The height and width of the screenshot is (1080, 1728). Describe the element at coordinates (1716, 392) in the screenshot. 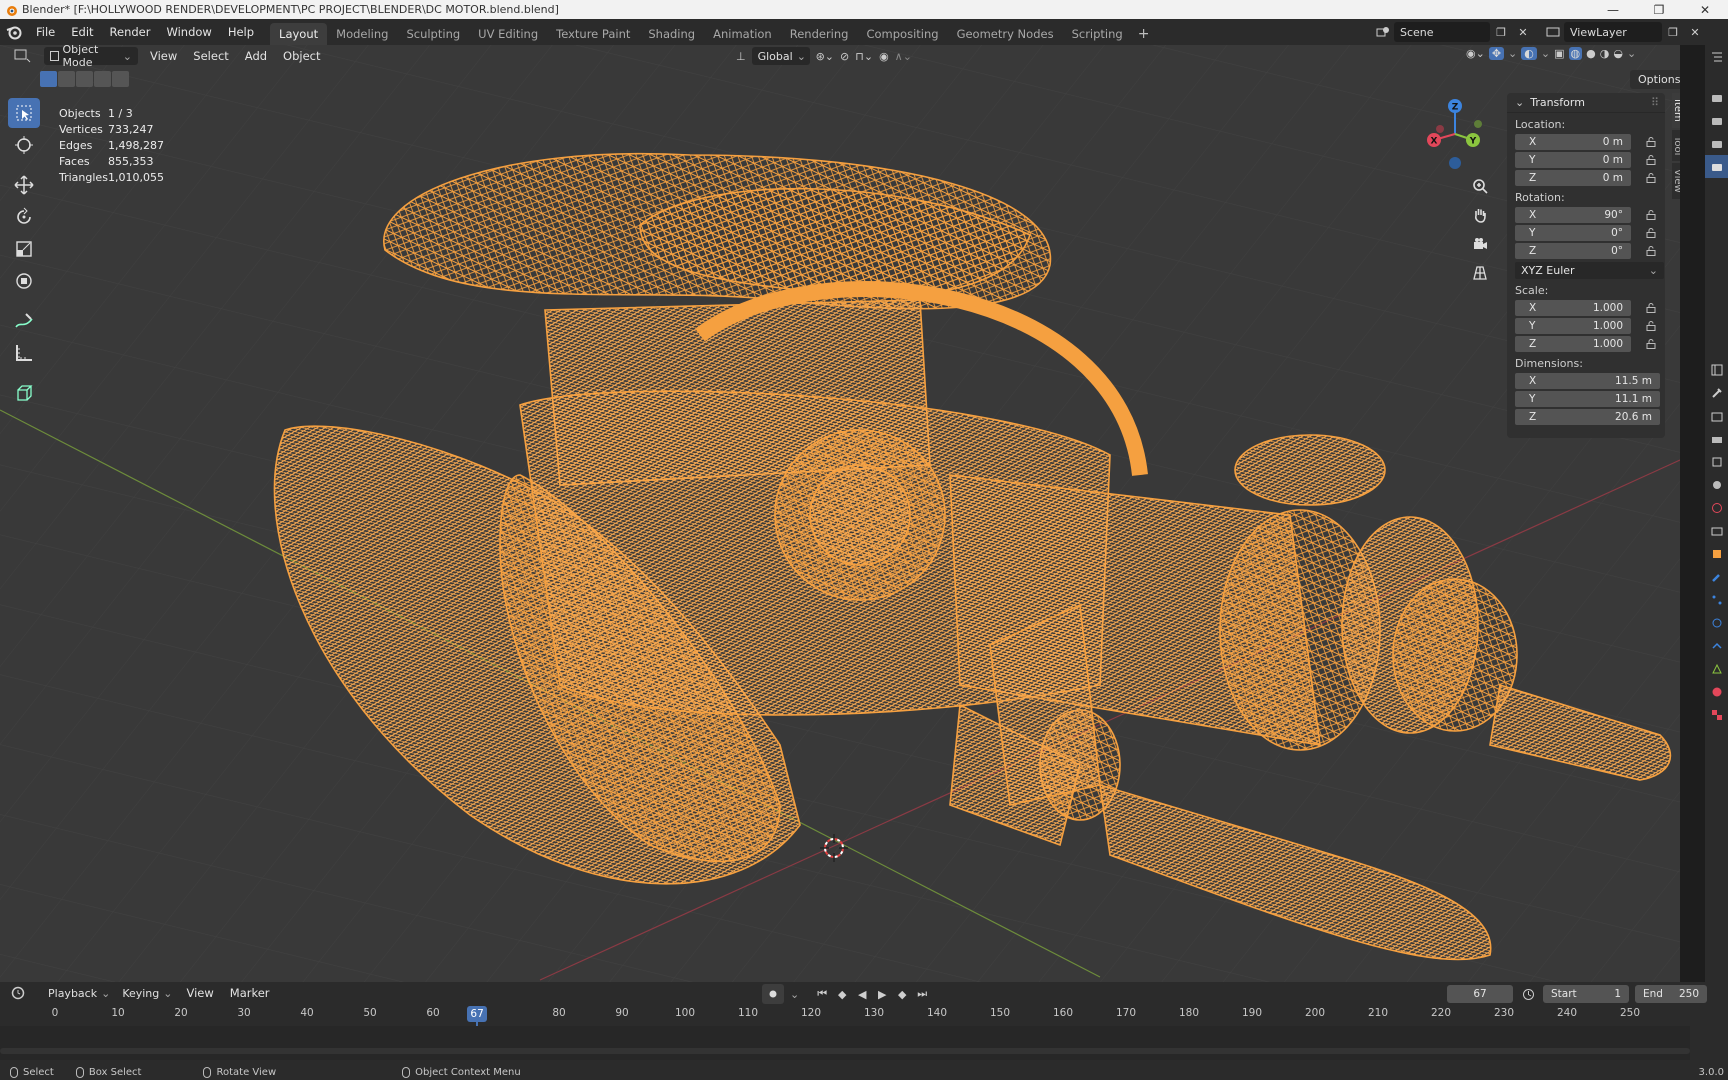

I see `tool-properties-icon` at that location.